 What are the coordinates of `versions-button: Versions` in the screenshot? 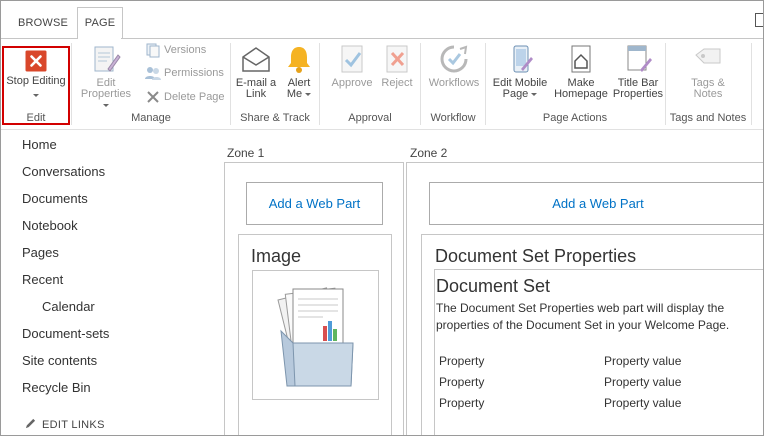 It's located at (175, 50).